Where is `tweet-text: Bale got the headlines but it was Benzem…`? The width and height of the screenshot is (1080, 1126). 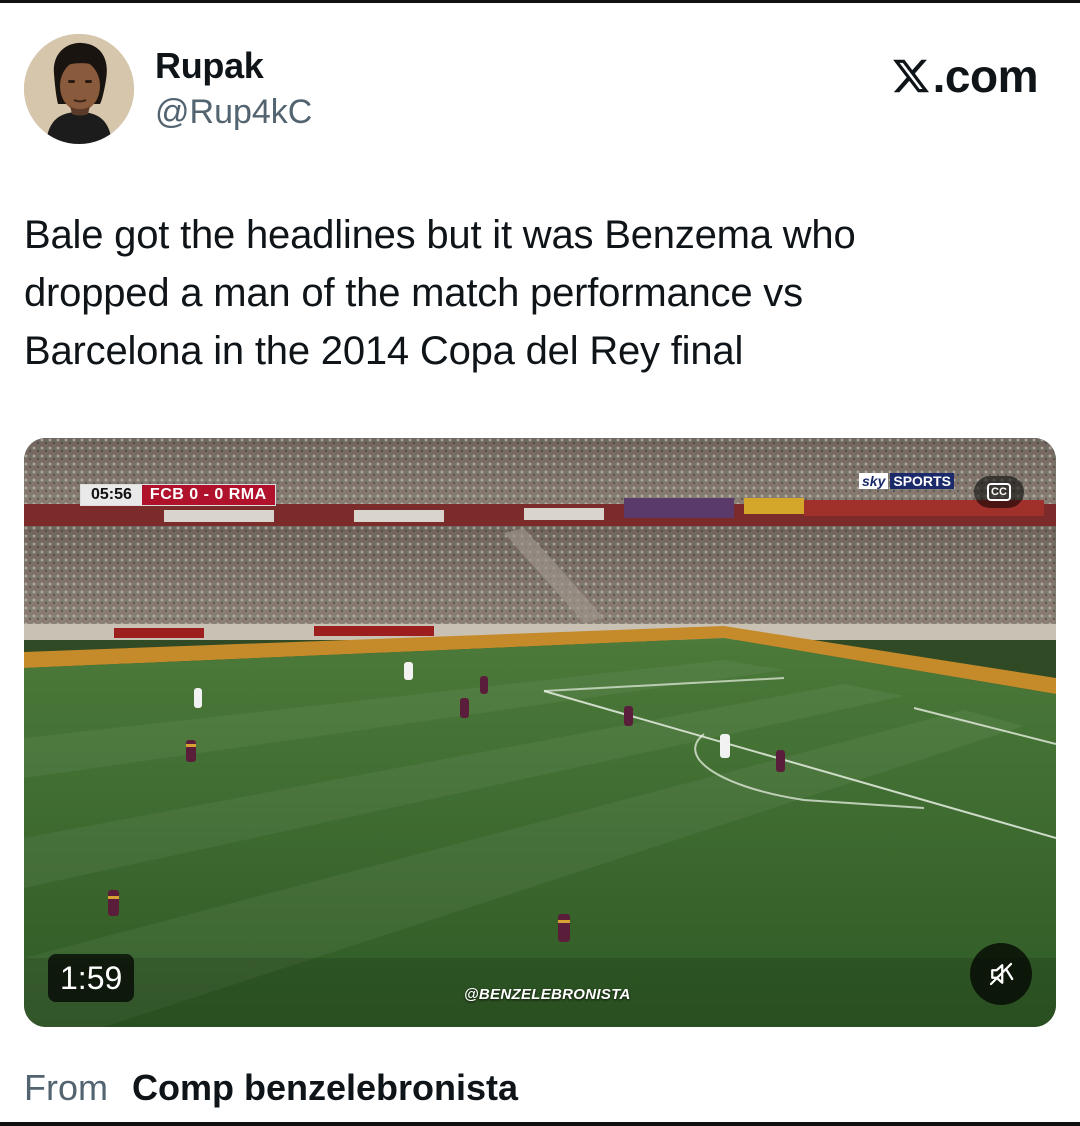
tweet-text: Bale got the headlines but it was Benzem… is located at coordinates (534, 293).